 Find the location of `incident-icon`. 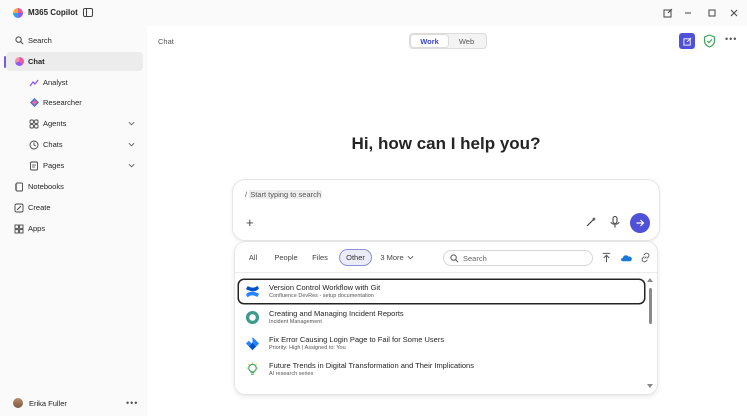

incident-icon is located at coordinates (252, 317).